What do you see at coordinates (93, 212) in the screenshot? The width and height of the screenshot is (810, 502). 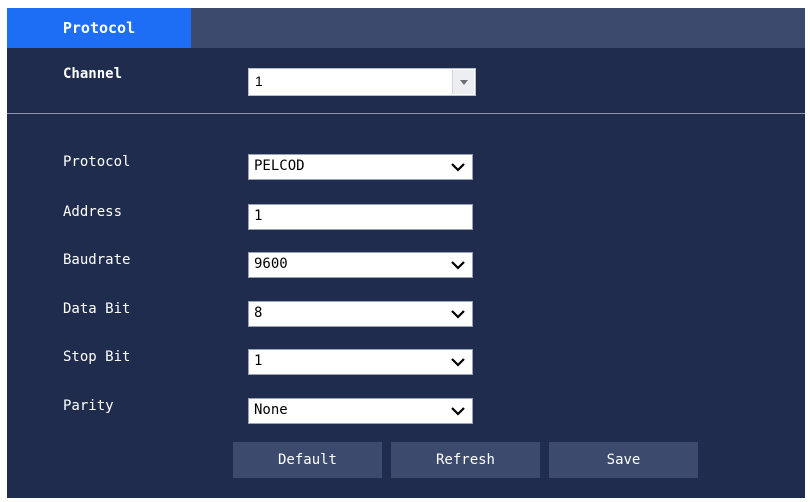 I see `address-label: Address` at bounding box center [93, 212].